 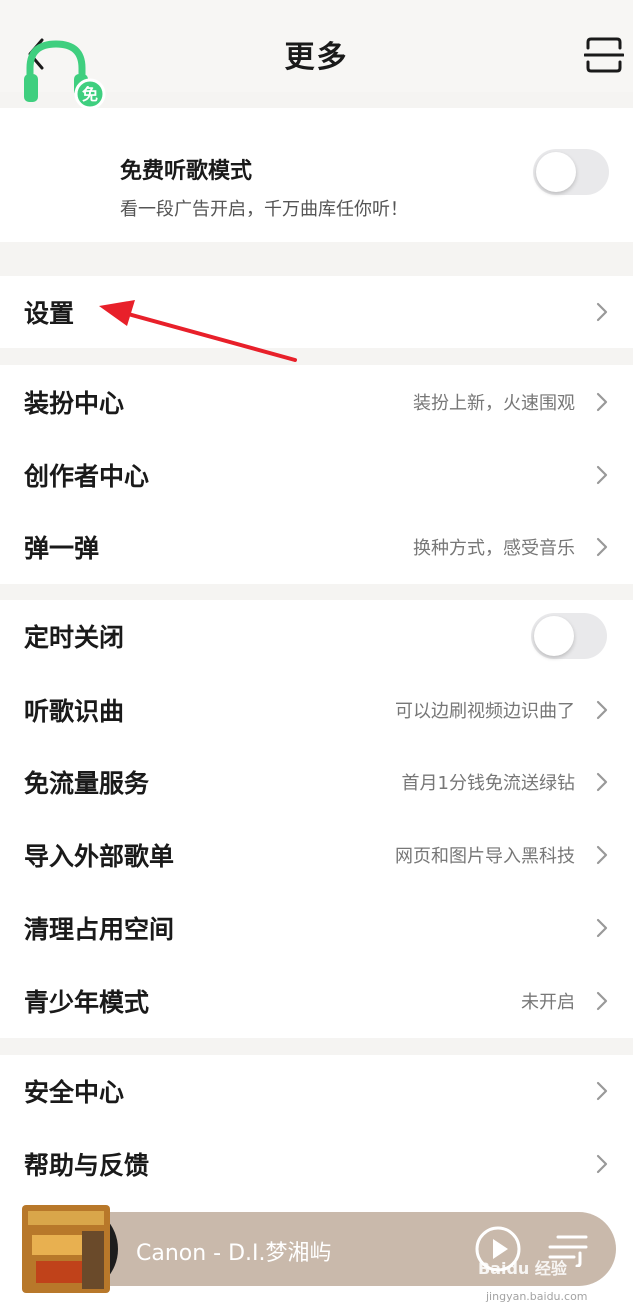 What do you see at coordinates (234, 1253) in the screenshot?
I see `now-playing-title: Canon - D.I.梦湘屿` at bounding box center [234, 1253].